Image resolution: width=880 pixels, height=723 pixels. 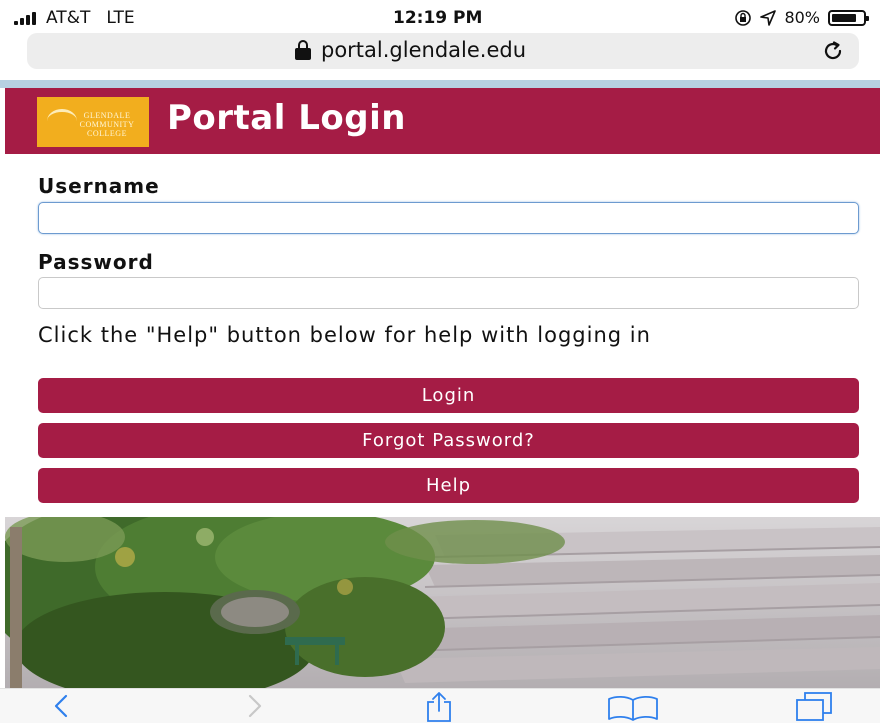 I want to click on username-input, so click(x=448, y=218).